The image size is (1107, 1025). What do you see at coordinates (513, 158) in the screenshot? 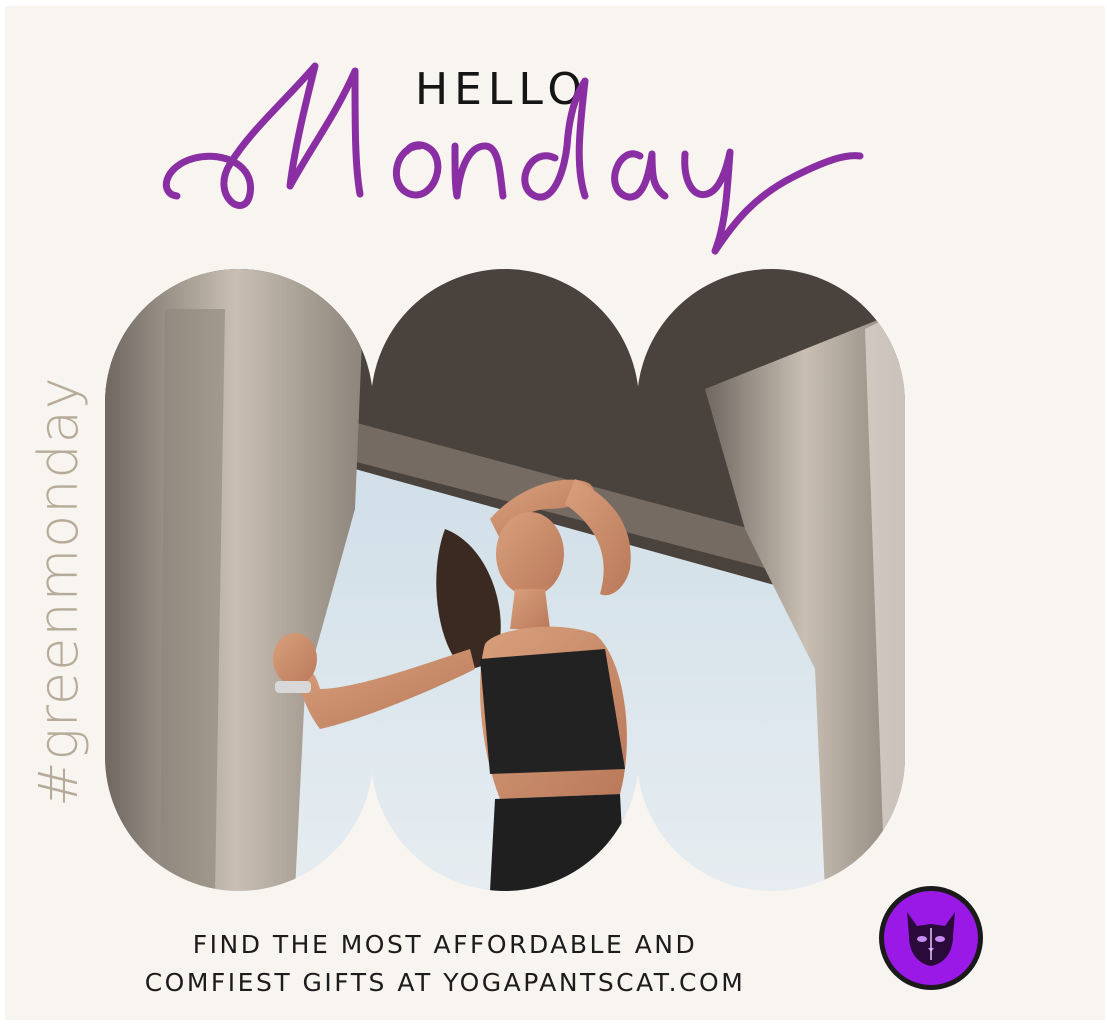
I see `monday-script-artwork` at bounding box center [513, 158].